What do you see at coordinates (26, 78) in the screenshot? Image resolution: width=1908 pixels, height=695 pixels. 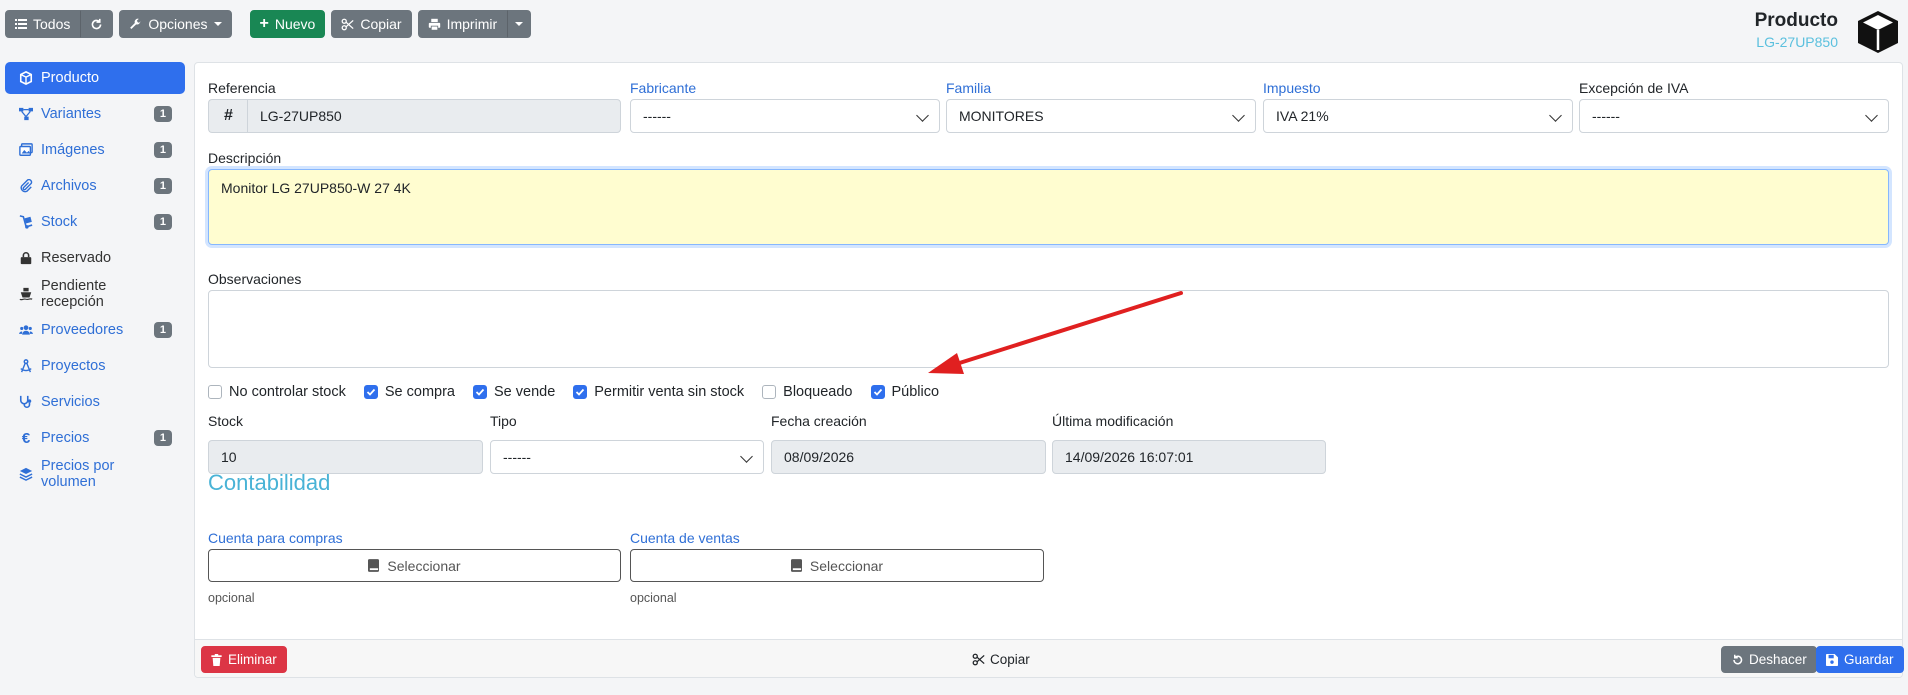 I see `cube-icon` at bounding box center [26, 78].